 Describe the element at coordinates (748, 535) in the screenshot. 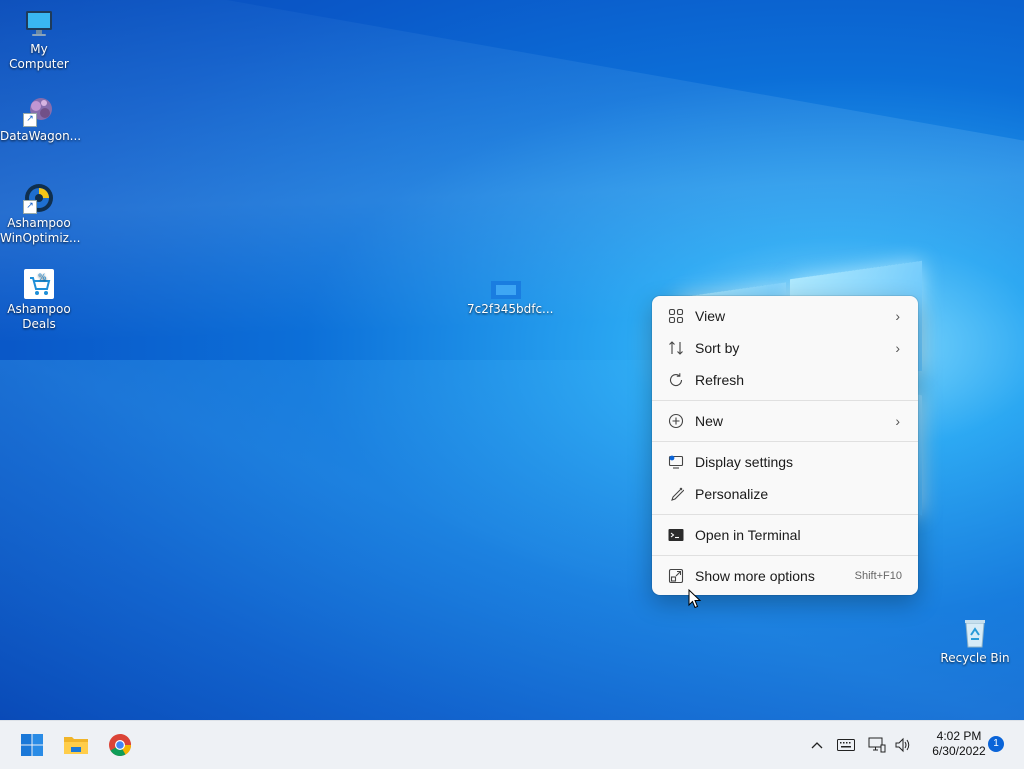

I see `menu-item-label: Open in Terminal` at that location.